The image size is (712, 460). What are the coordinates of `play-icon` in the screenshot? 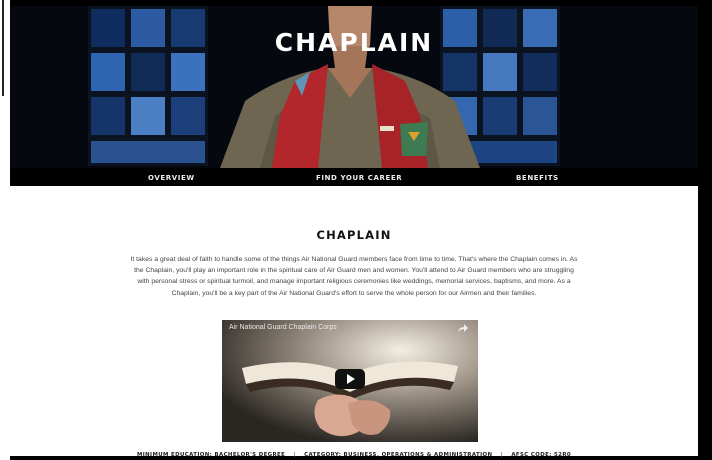 It's located at (350, 379).